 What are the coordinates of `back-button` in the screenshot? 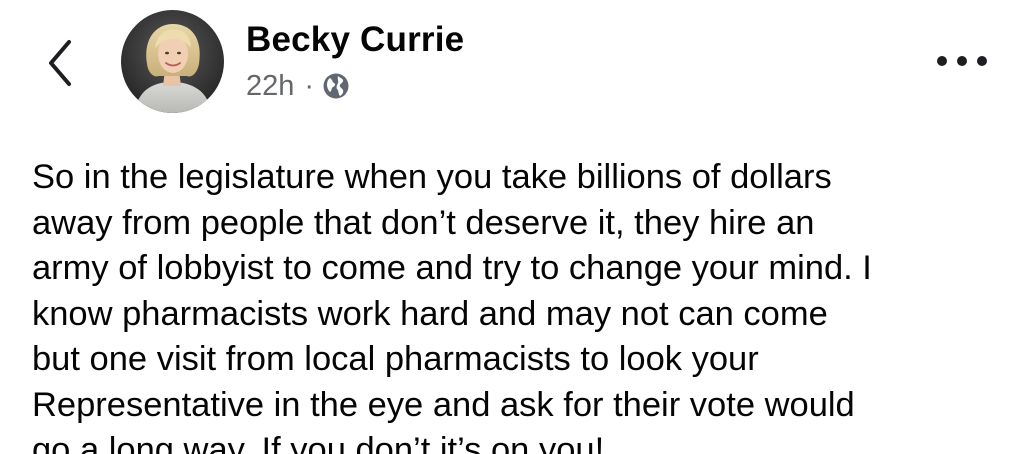 It's located at (60, 63).